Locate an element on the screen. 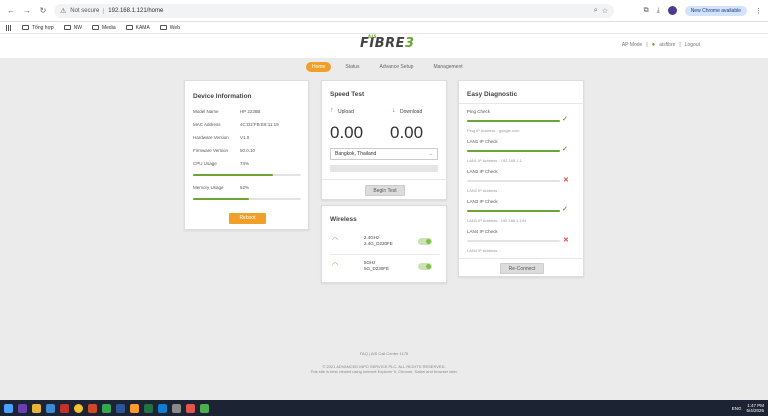  cross-icon: ✕ is located at coordinates (566, 240).